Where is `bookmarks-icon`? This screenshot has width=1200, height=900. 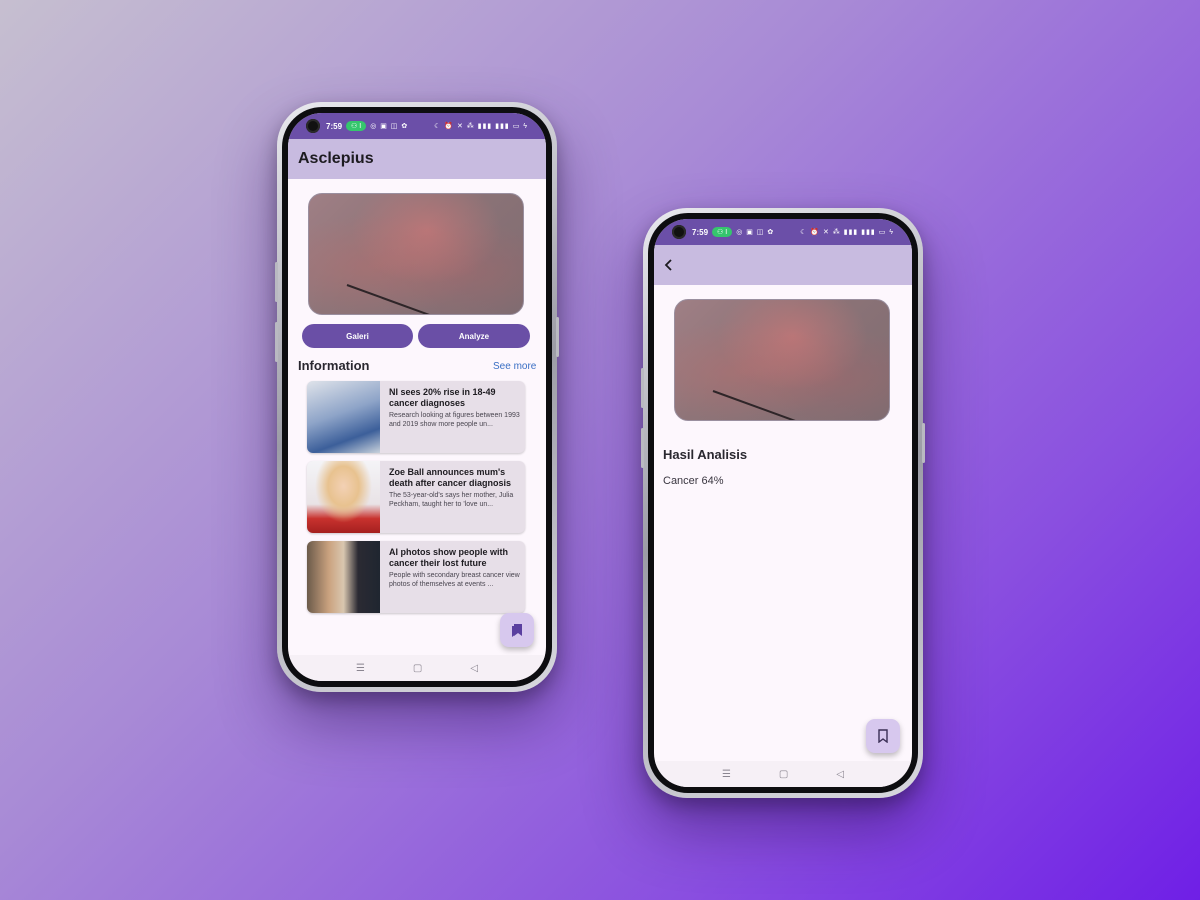 bookmarks-icon is located at coordinates (517, 630).